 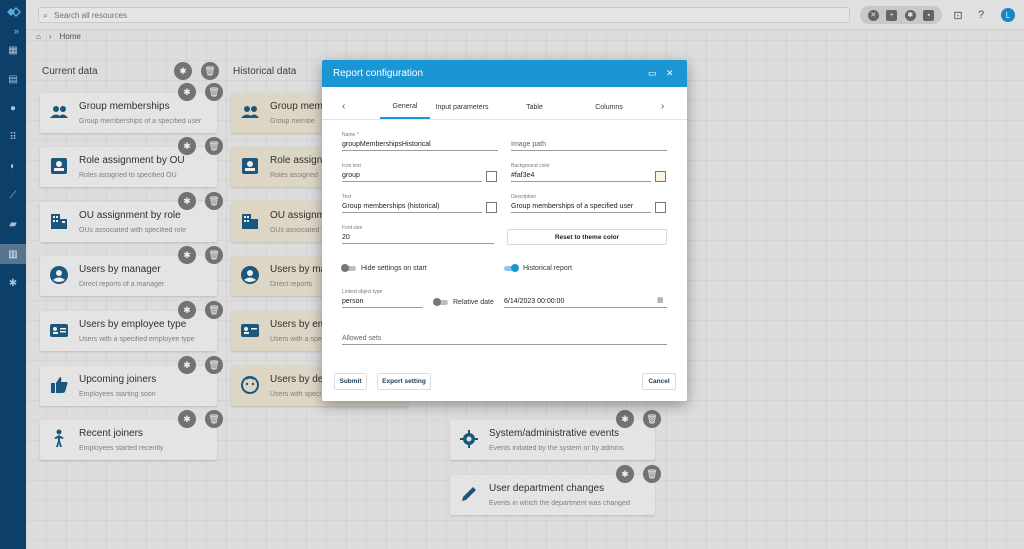 I want to click on linked-object-type-label: Linked object type, so click(x=362, y=292).